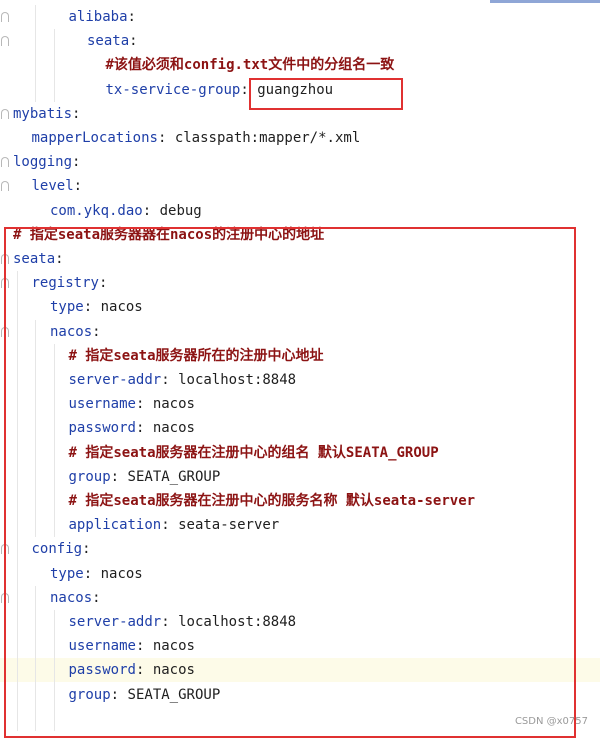  I want to click on code-line-text: mapperLocations: classpath:mapper/*.xml, so click(196, 138).